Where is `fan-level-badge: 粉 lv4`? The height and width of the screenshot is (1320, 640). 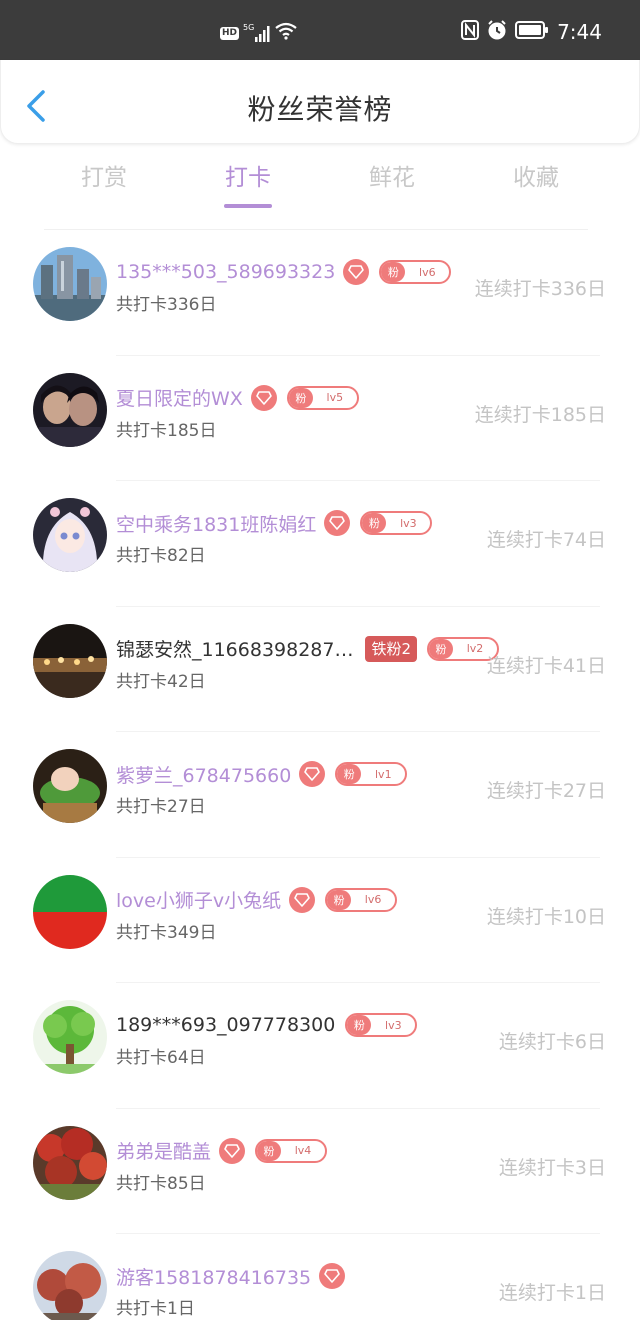
fan-level-badge: 粉 lv4 is located at coordinates (291, 1150).